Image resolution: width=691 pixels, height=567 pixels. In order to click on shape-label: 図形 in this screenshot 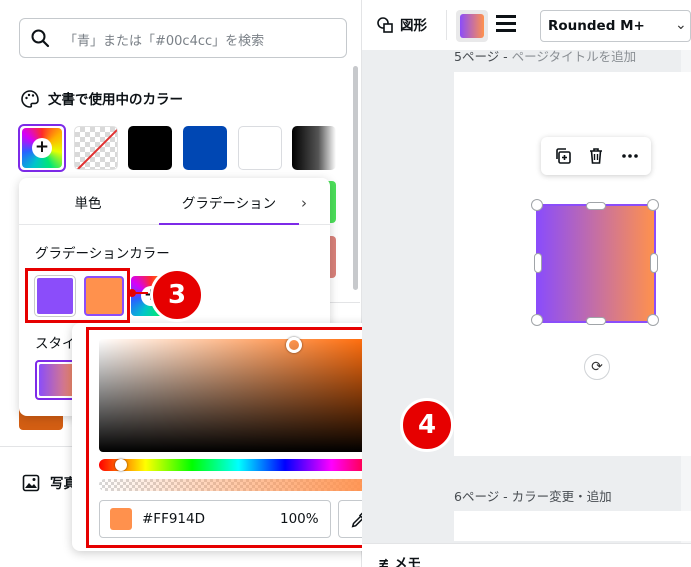, I will do `click(413, 26)`.